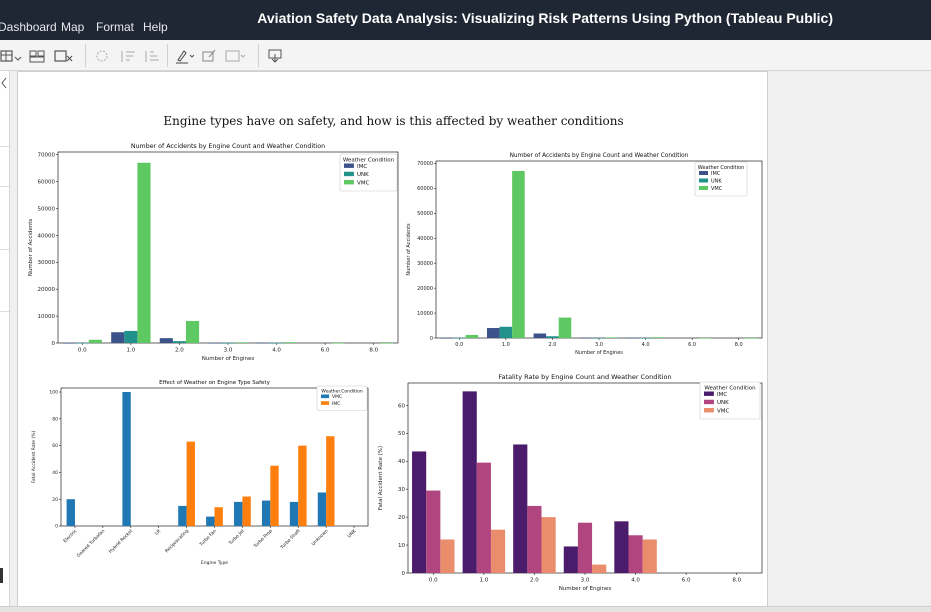 This screenshot has width=931, height=612. I want to click on clear-sheet-icon, so click(66, 56).